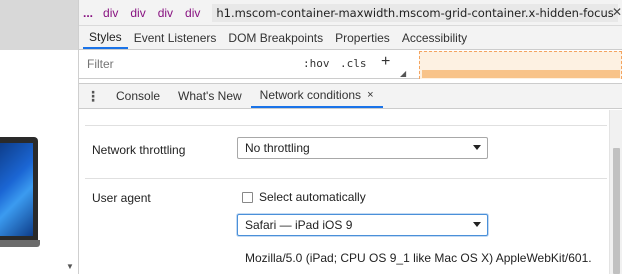 This screenshot has height=274, width=622. What do you see at coordinates (617, 12) in the screenshot?
I see `close-drawer-icon: ✕` at bounding box center [617, 12].